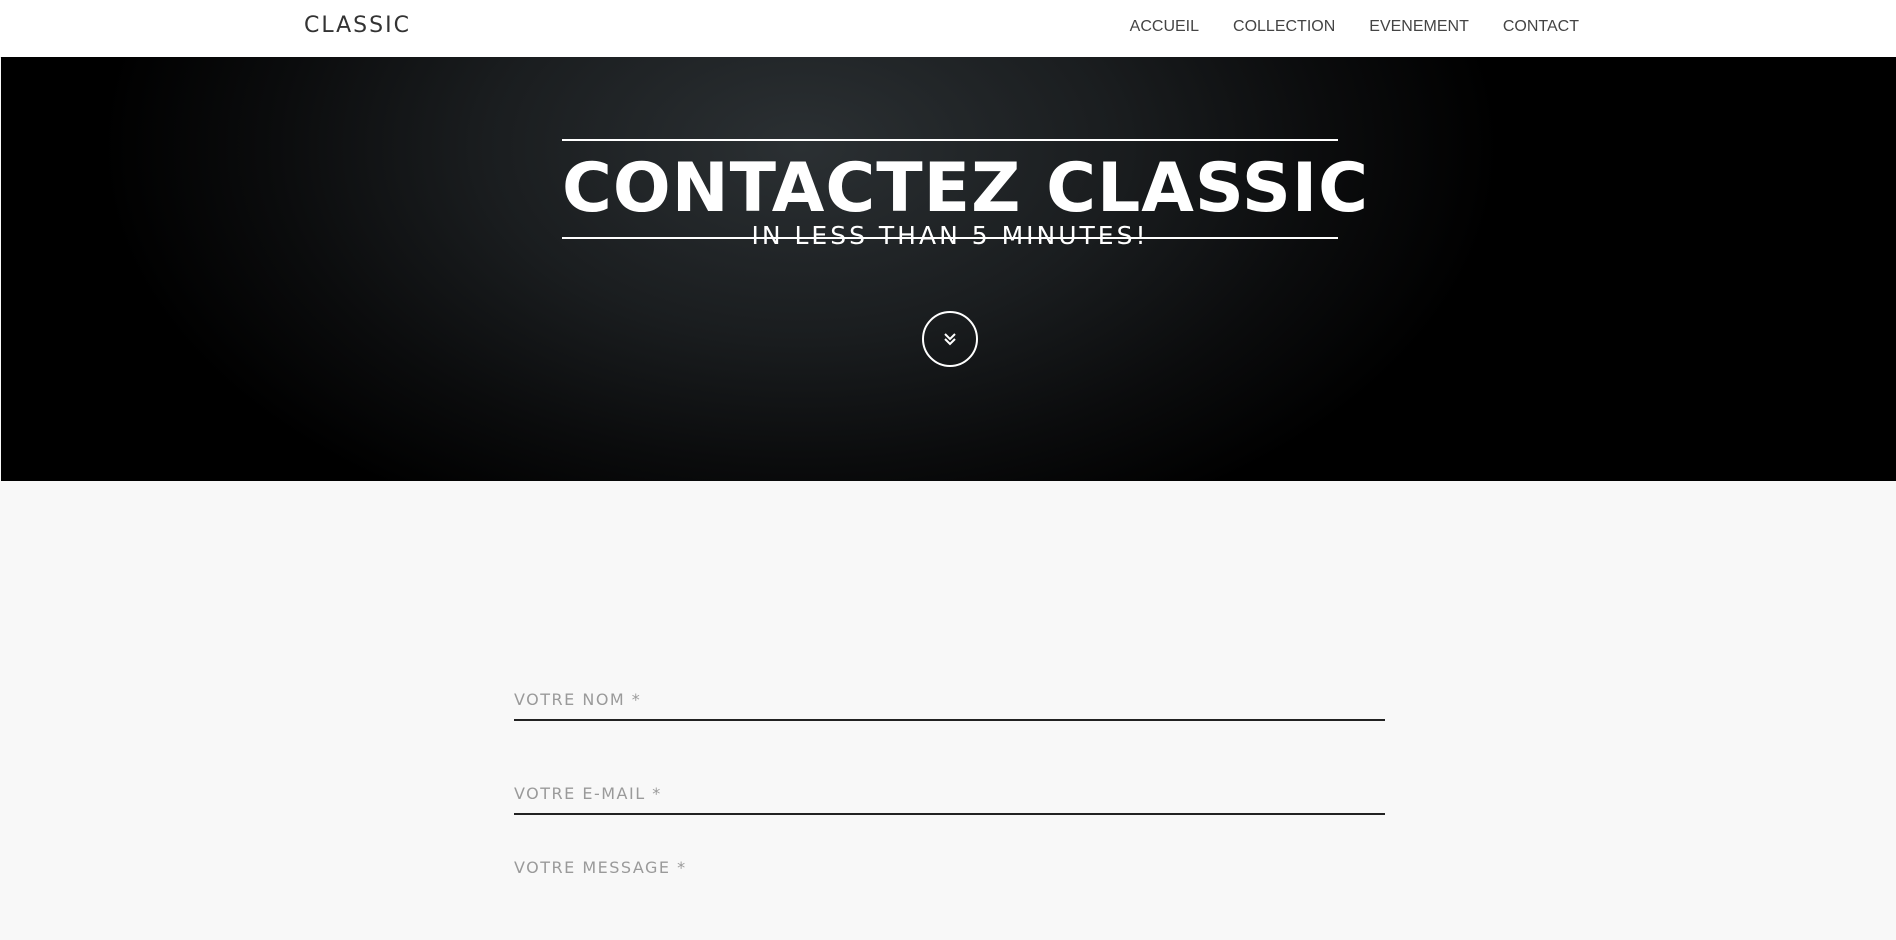 The height and width of the screenshot is (940, 1896). What do you see at coordinates (950, 235) in the screenshot?
I see `hero-subtitle: IN LESS THAN 5 MINUTES!` at bounding box center [950, 235].